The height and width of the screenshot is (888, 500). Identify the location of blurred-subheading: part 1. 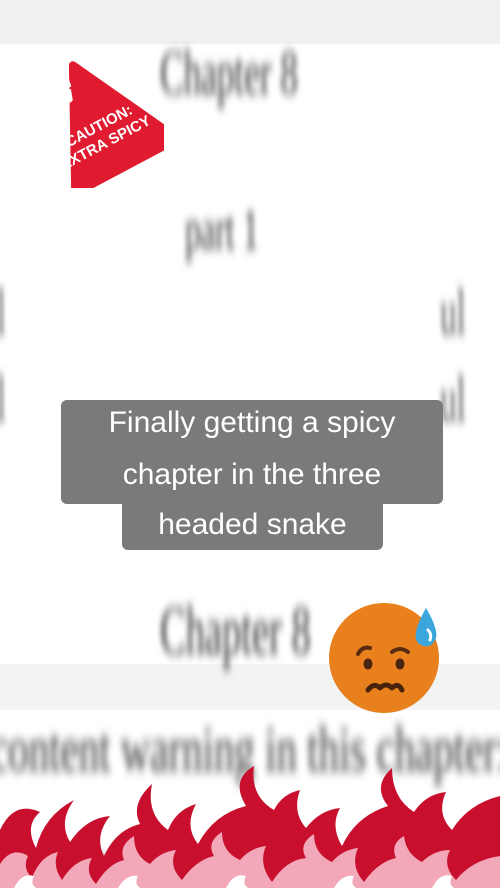
(222, 229).